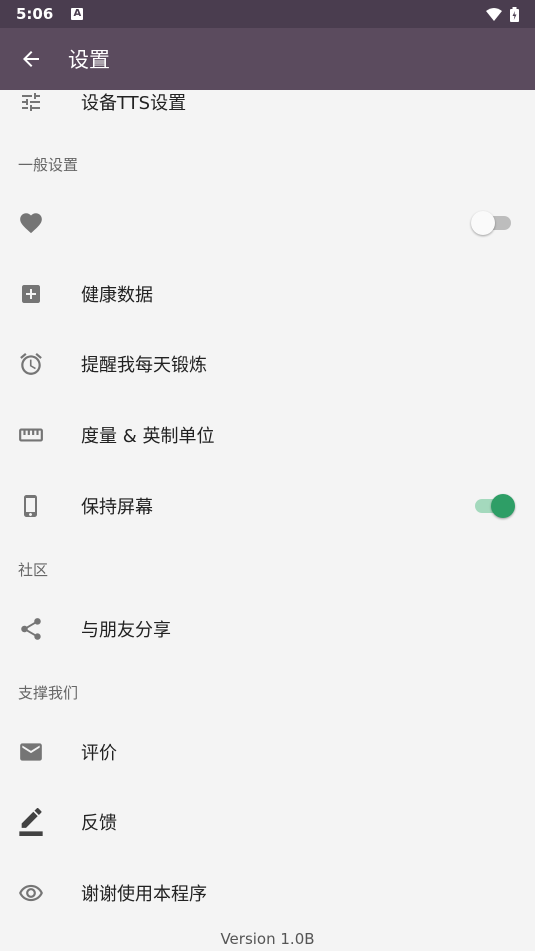  I want to click on settings-item-tts: 设备TTS设置, so click(267, 113).